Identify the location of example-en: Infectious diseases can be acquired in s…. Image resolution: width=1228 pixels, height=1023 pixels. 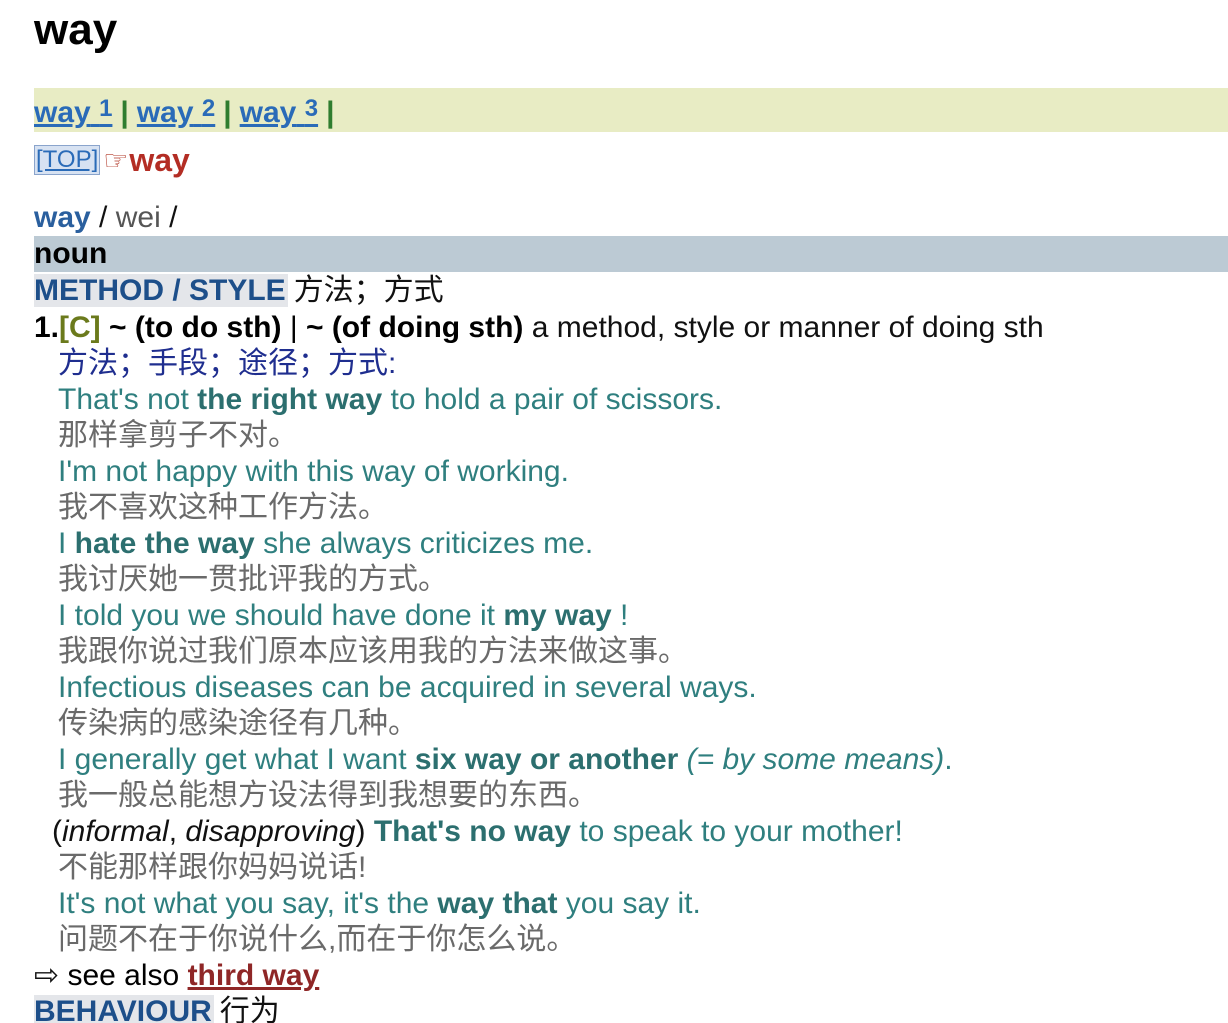
(407, 687).